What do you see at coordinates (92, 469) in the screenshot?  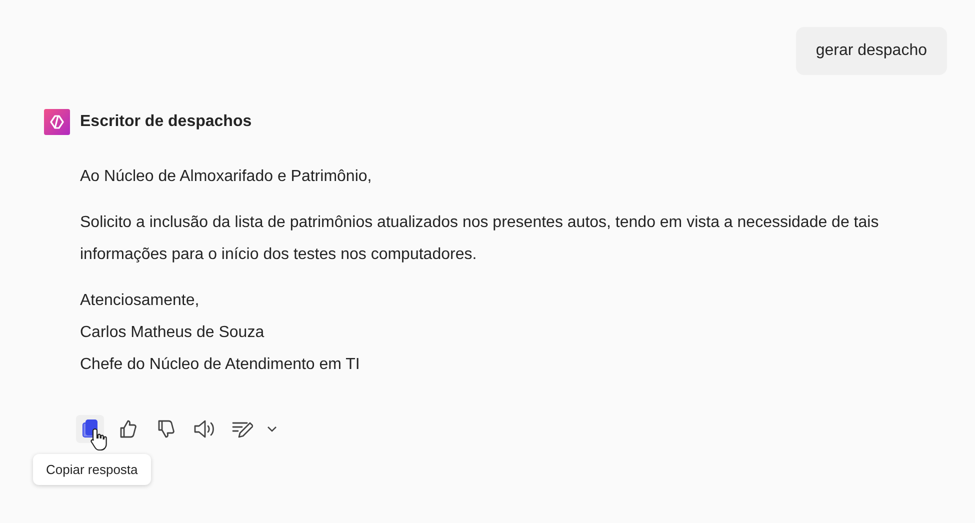 I see `tooltip: Copiar resposta` at bounding box center [92, 469].